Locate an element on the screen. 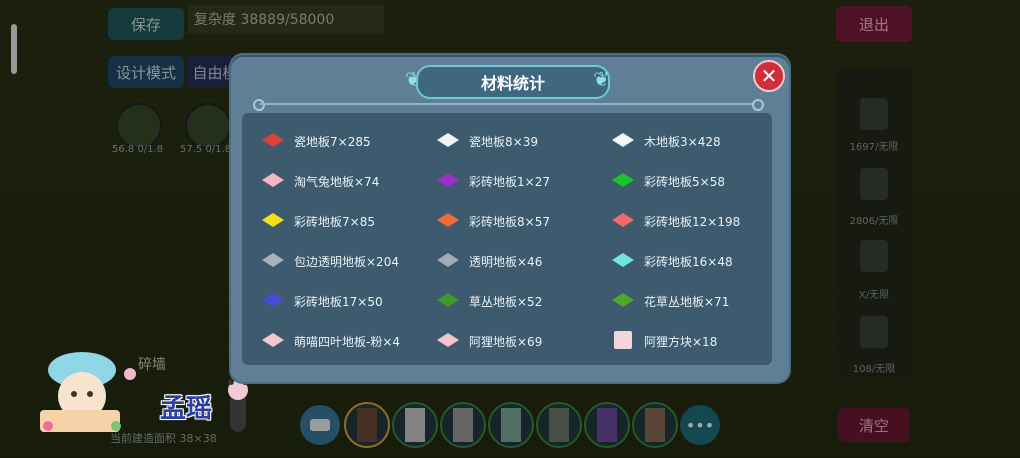 The image size is (1020, 458). close-button: ✕ is located at coordinates (769, 76).